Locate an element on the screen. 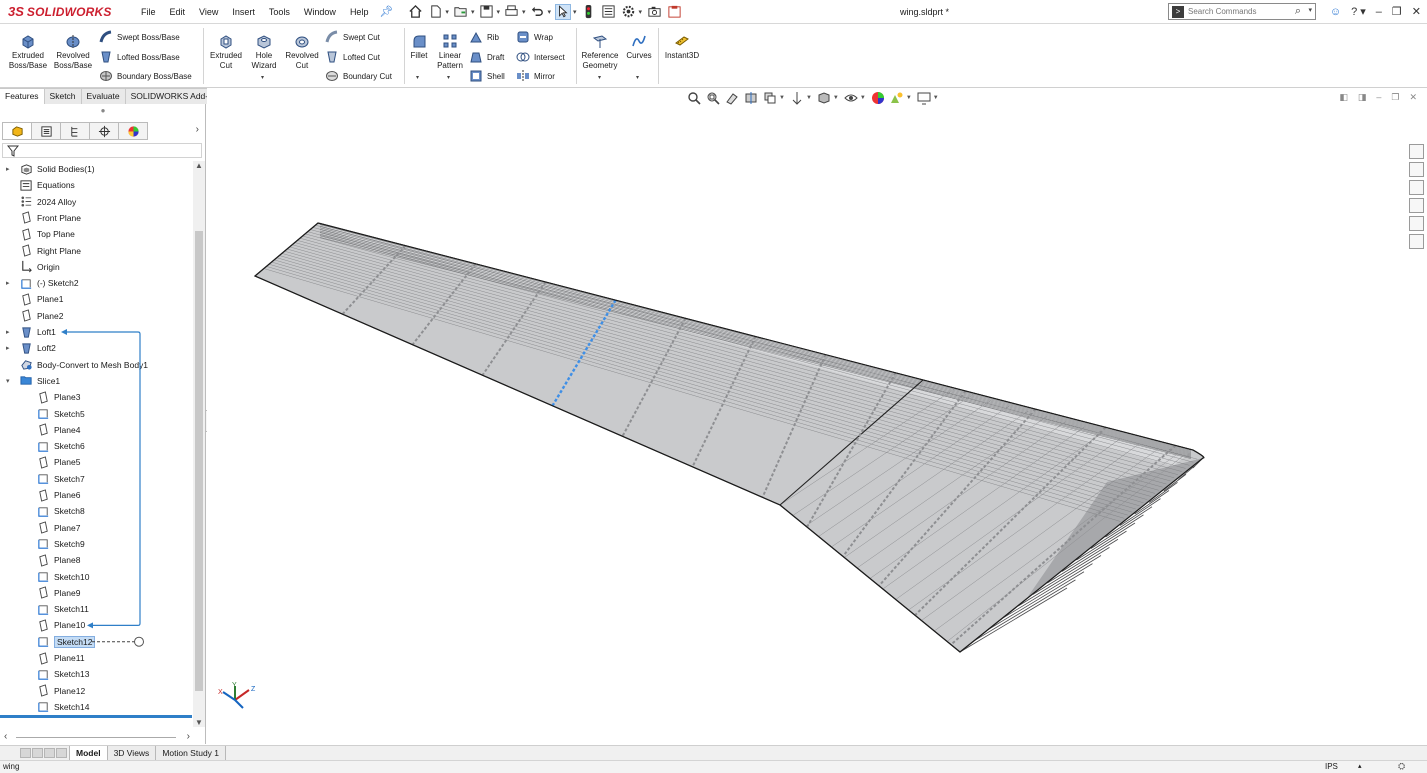  tree-item: Plane1 is located at coordinates (41, 299).